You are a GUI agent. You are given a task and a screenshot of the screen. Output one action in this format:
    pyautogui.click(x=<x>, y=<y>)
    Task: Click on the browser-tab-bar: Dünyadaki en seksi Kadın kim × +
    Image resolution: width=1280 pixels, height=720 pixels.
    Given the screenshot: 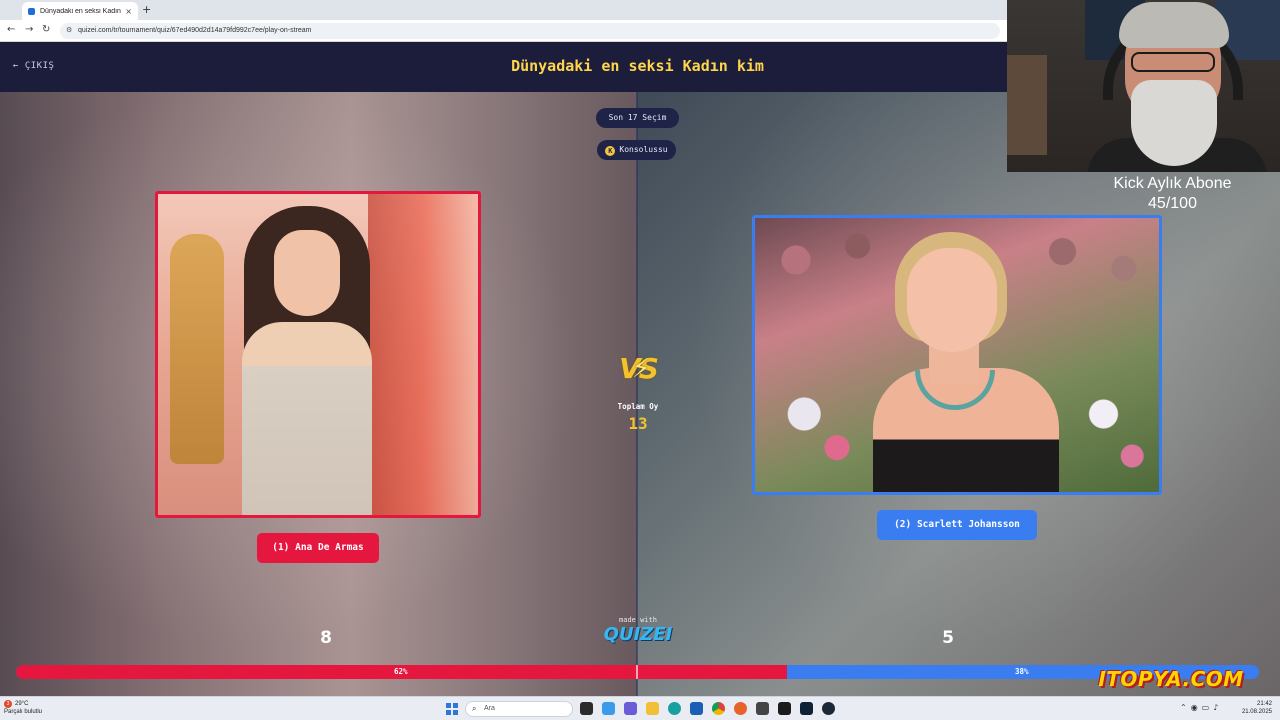 What is the action you would take?
    pyautogui.click(x=503, y=10)
    